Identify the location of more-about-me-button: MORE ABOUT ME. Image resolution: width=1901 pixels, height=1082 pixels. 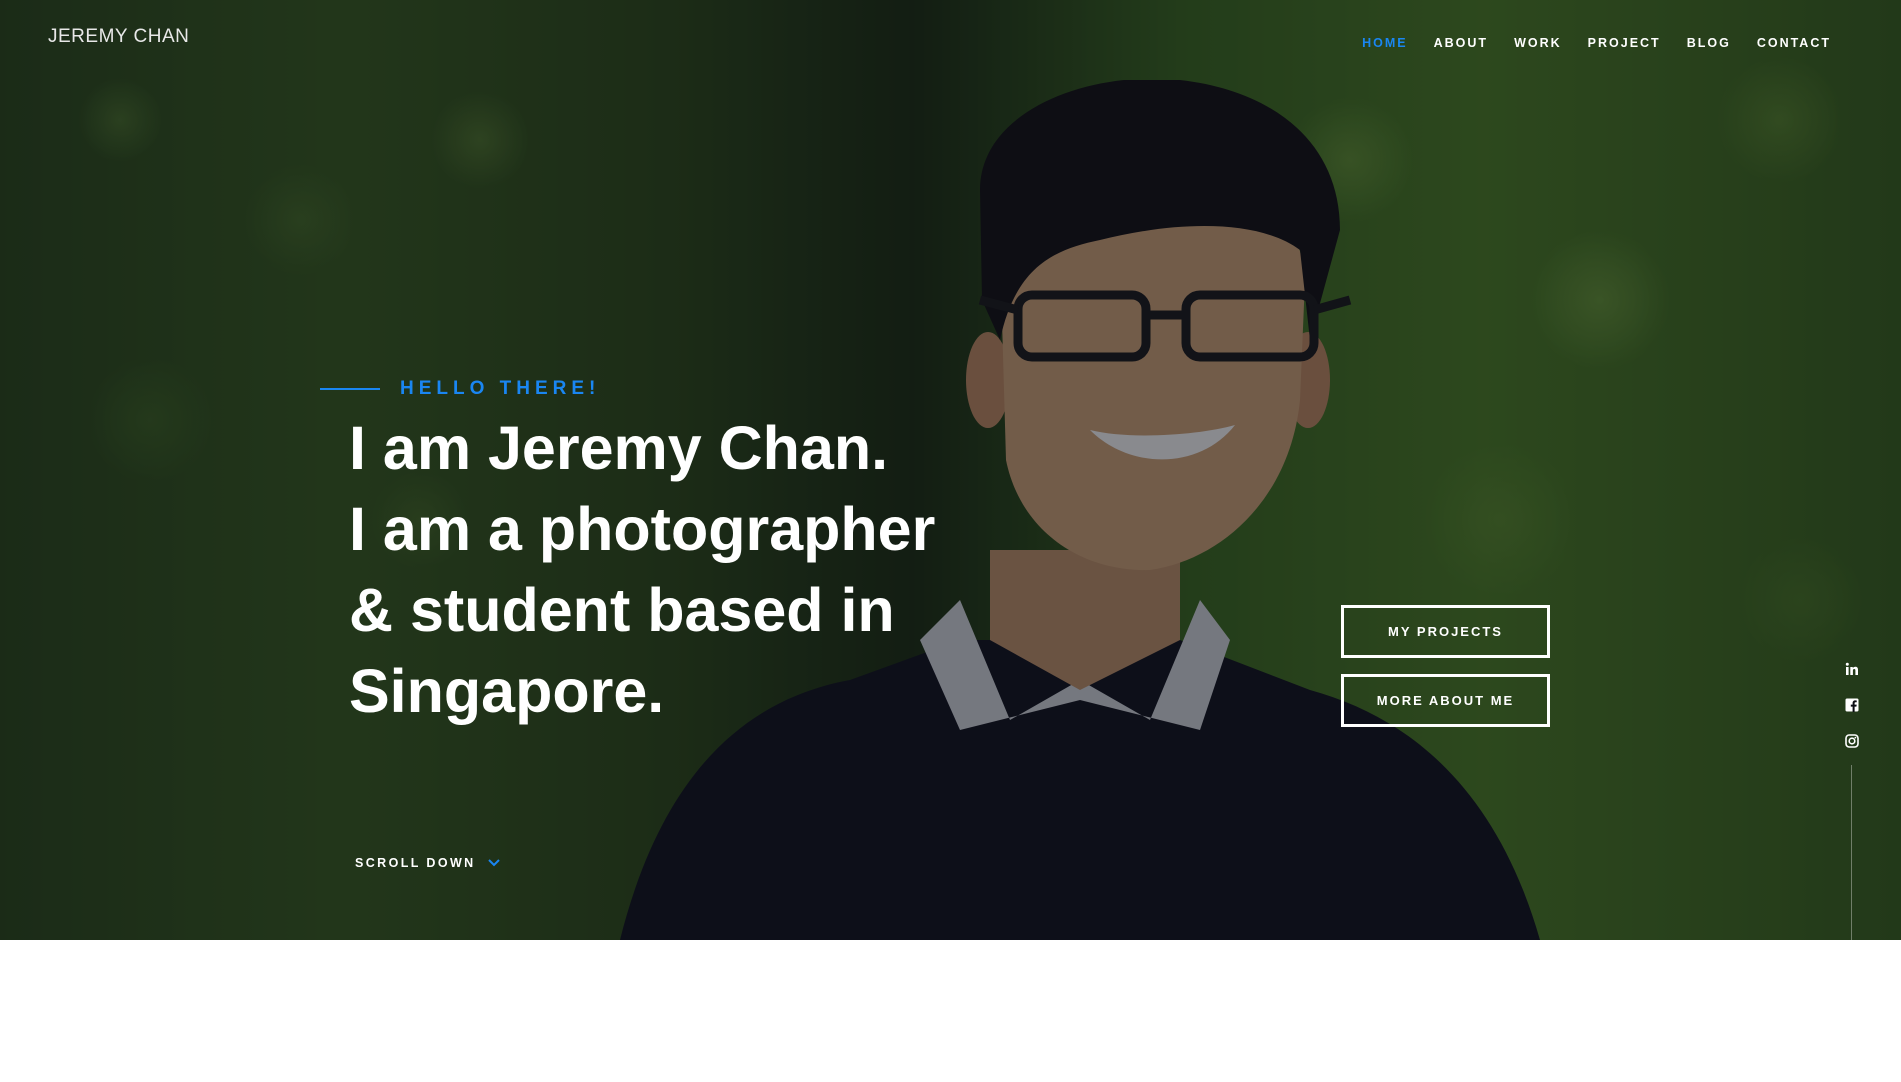
(1445, 700).